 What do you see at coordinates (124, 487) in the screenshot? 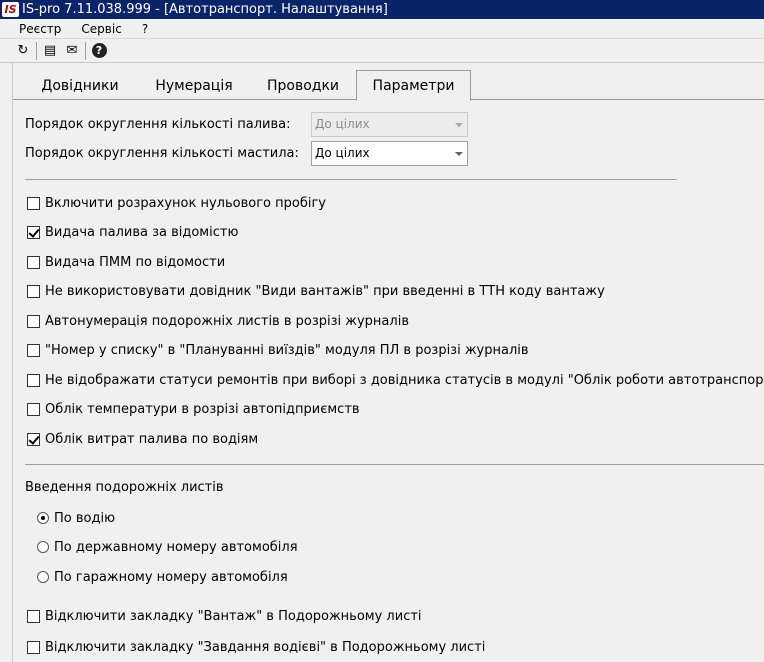
I see `waybill-entry-title: Введення подорожніх листів` at bounding box center [124, 487].